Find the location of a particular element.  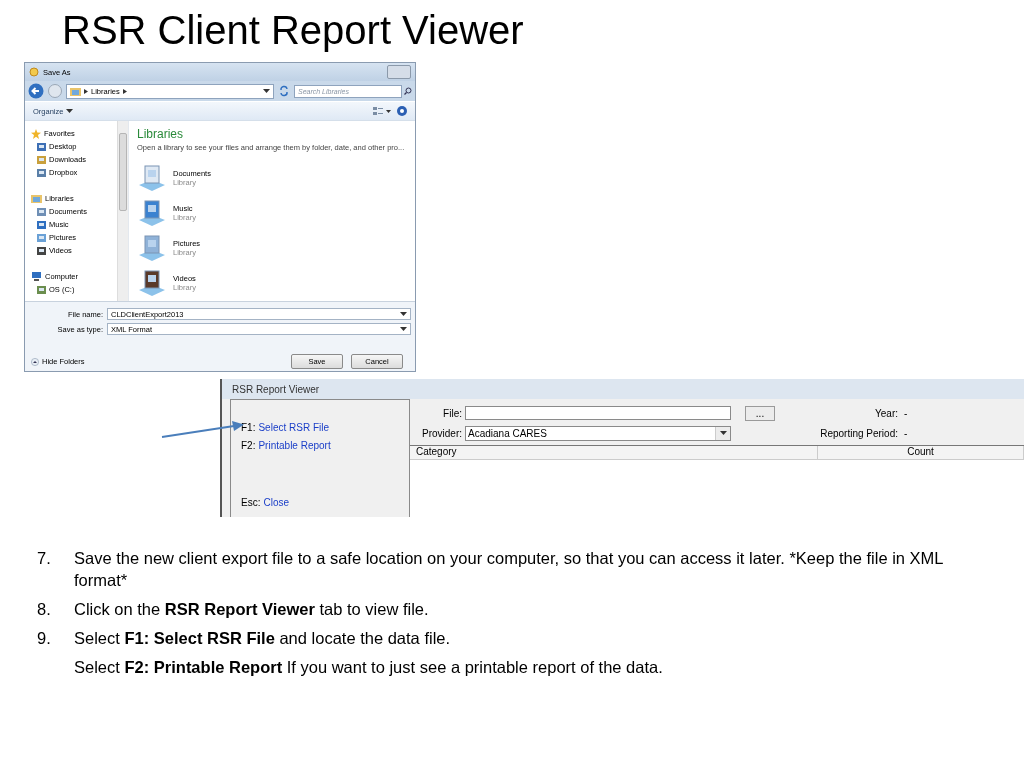

content-heading: Libraries is located at coordinates (160, 134).